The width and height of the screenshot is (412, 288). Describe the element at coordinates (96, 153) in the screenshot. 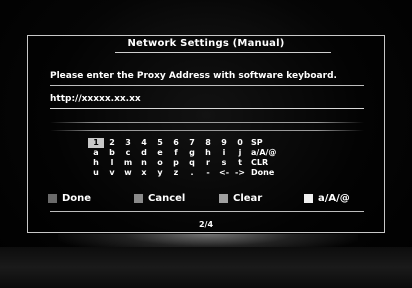

I see `keyboard-key: a` at that location.